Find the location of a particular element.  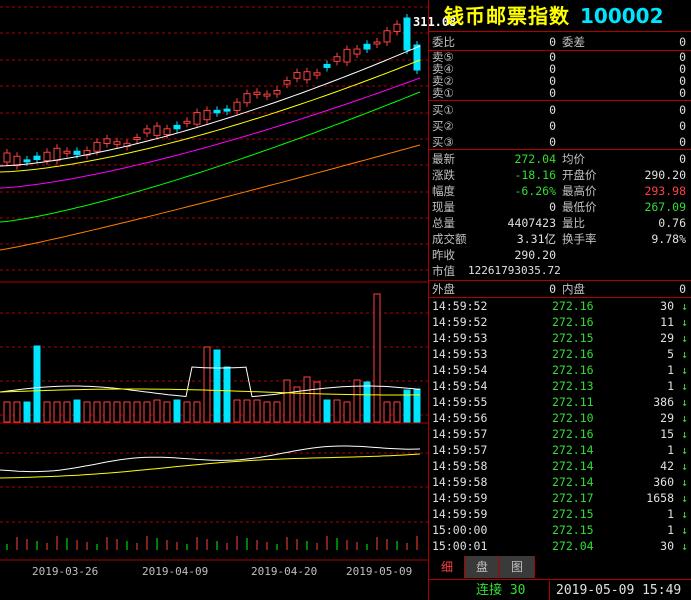

tick-row: 14:59:53 272.15 29 ↓ is located at coordinates (560, 338).